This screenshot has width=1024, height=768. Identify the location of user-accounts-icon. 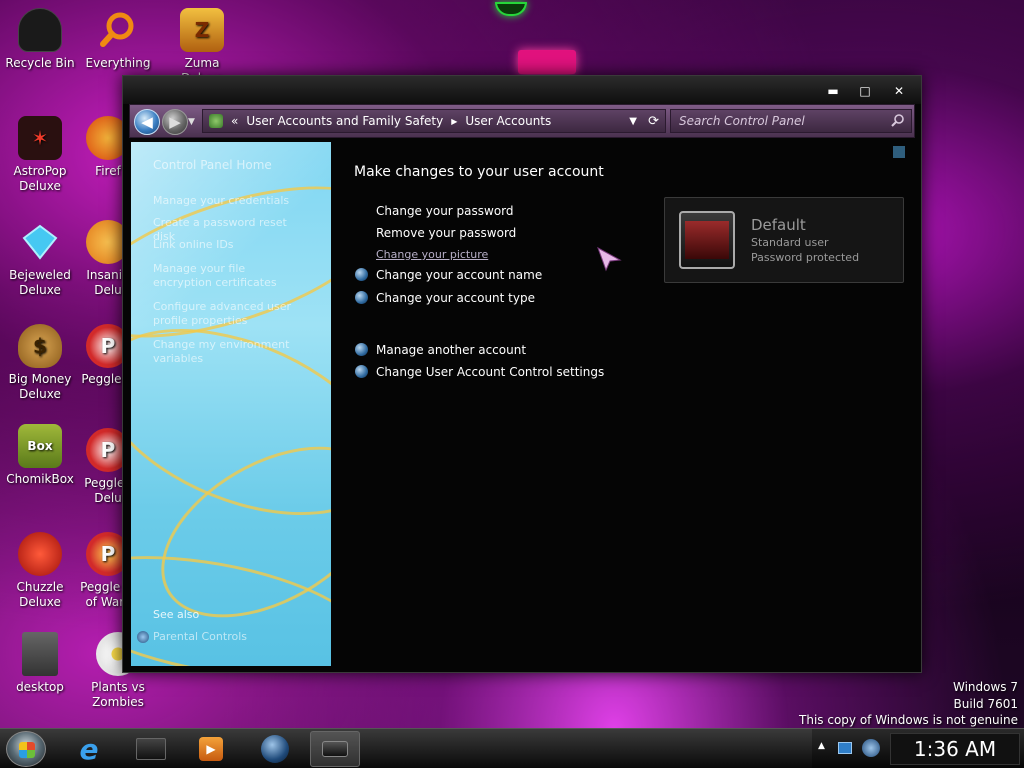
(216, 121).